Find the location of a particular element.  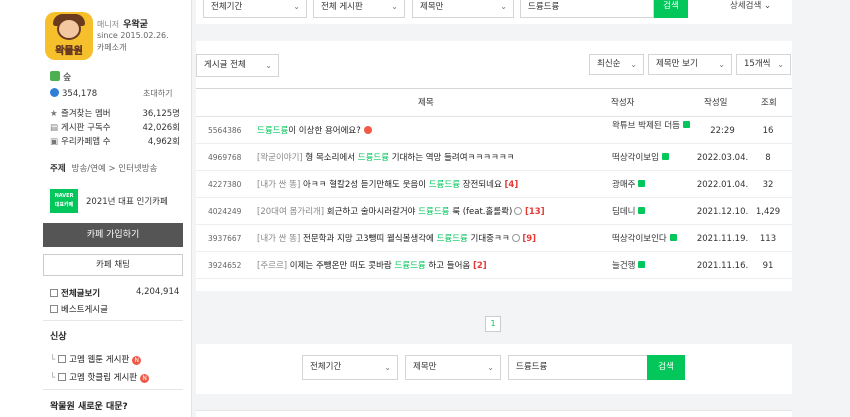

post-author: 떡상각이보인다 is located at coordinates (644, 239).